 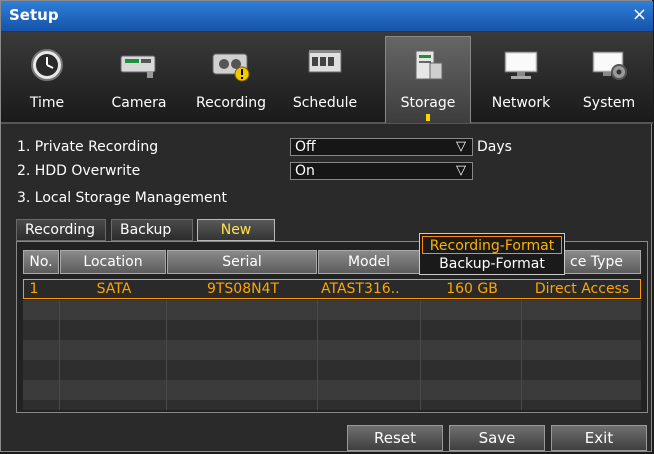 I want to click on hdd-overwrite-label: 2. HDD Overwrite, so click(x=79, y=171).